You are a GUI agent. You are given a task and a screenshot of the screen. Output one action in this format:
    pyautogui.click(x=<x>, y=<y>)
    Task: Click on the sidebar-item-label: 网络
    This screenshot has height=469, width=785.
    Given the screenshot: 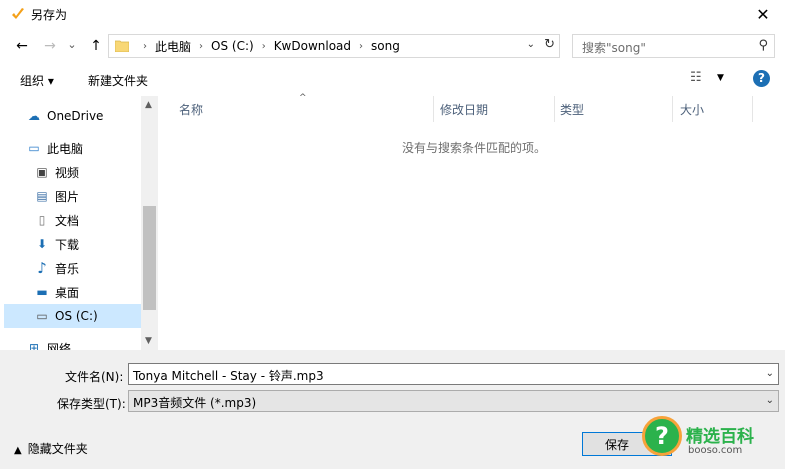 What is the action you would take?
    pyautogui.click(x=59, y=346)
    